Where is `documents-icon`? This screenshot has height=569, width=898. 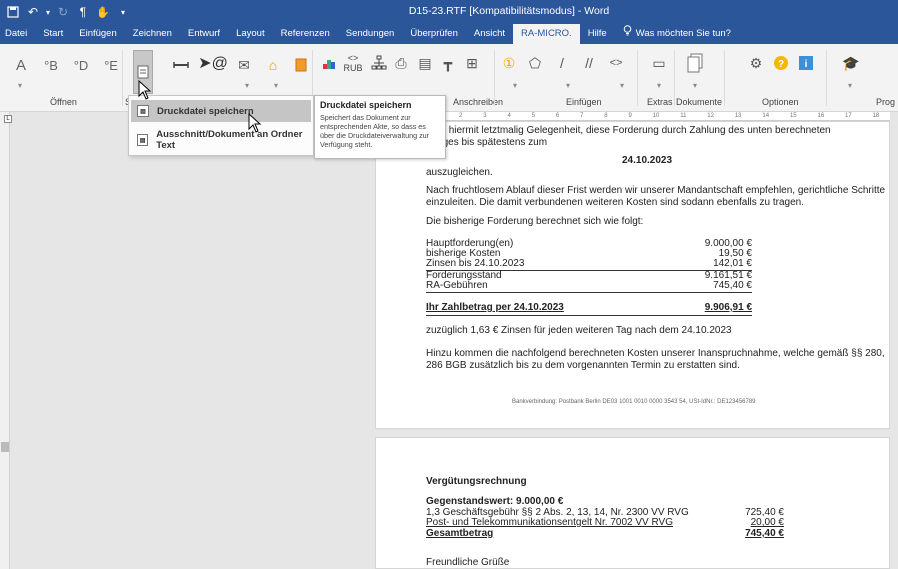 documents-icon is located at coordinates (695, 63).